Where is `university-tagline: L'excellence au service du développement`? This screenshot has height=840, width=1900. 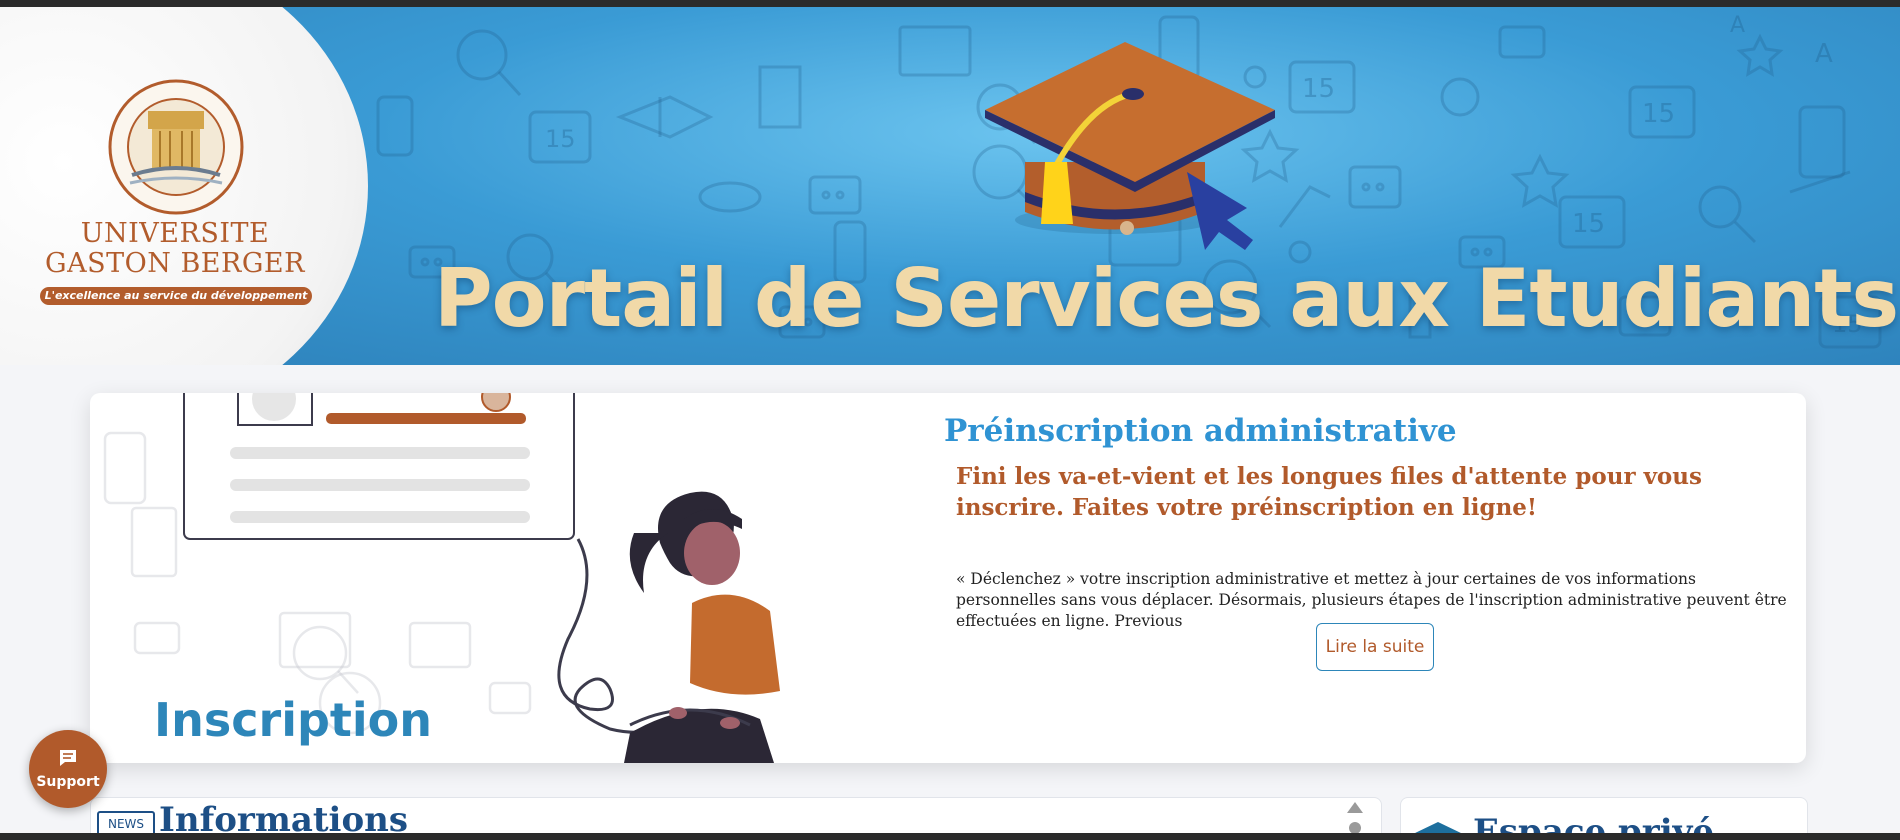
university-tagline: L'excellence au service du développement is located at coordinates (176, 296).